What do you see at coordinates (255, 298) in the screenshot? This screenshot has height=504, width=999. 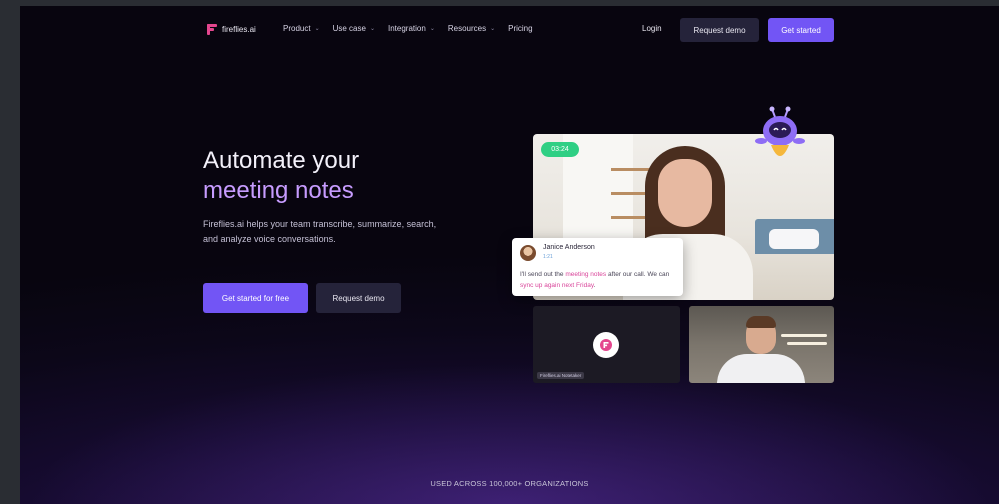 I see `get-started-free-button: Get started for free` at bounding box center [255, 298].